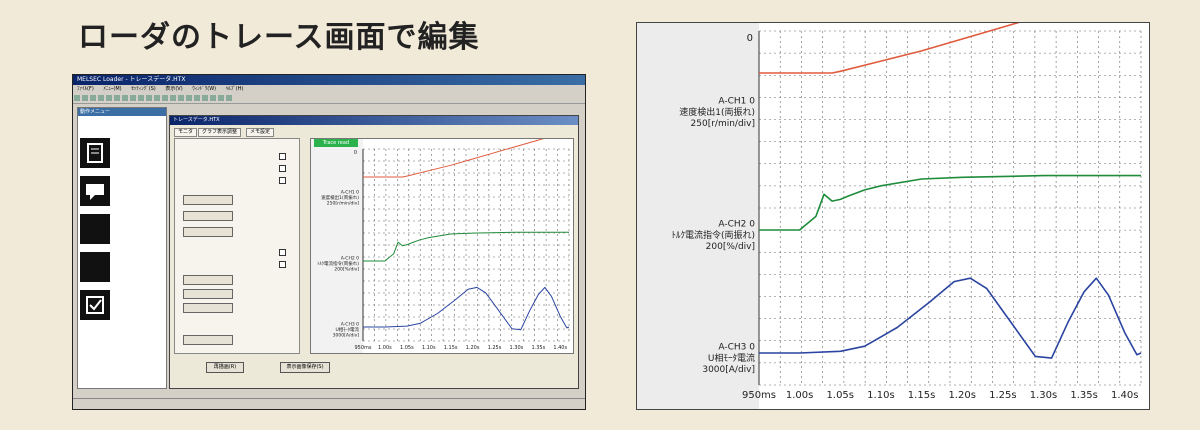 The height and width of the screenshot is (430, 1200). What do you see at coordinates (260, 132) in the screenshot?
I see `tab-memo: メモ設定` at bounding box center [260, 132].